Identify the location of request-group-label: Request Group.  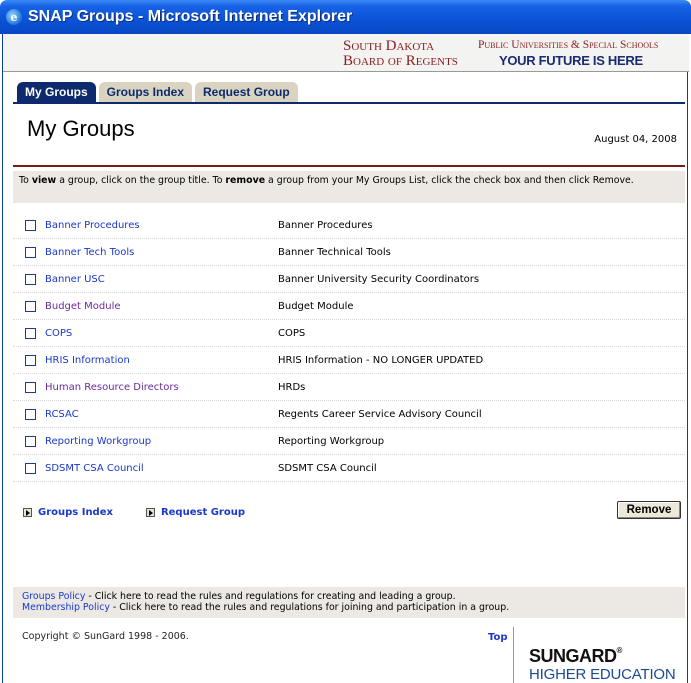
(202, 512).